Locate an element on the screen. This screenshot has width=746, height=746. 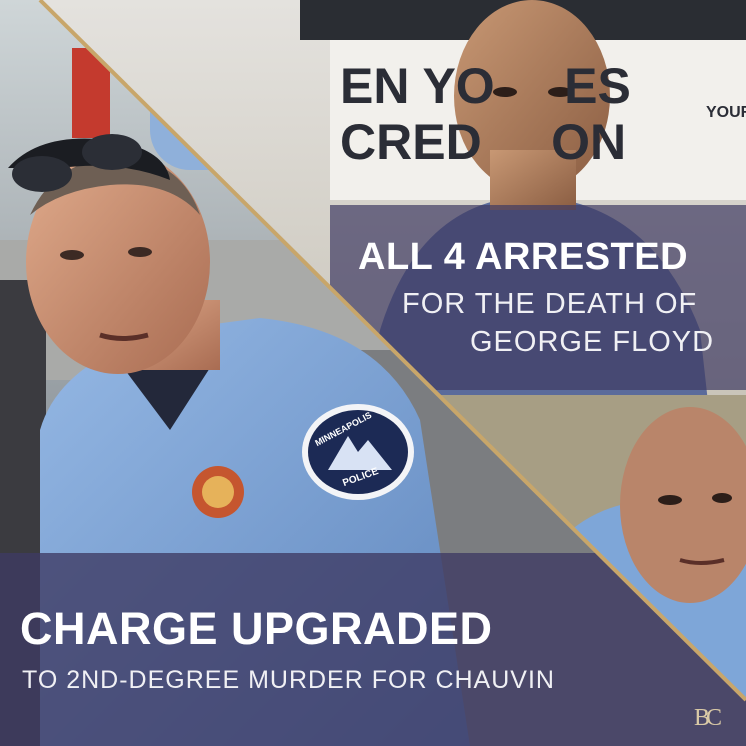
subline-murder-chauvin: TO 2ND-DEGREE MURDER FOR CHAUVIN is located at coordinates (288, 680).